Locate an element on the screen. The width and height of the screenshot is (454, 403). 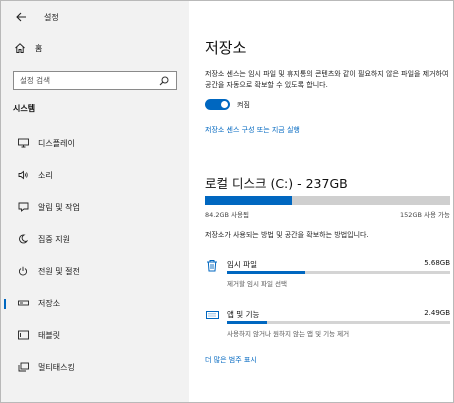
keyboard-icon is located at coordinates (212, 315).